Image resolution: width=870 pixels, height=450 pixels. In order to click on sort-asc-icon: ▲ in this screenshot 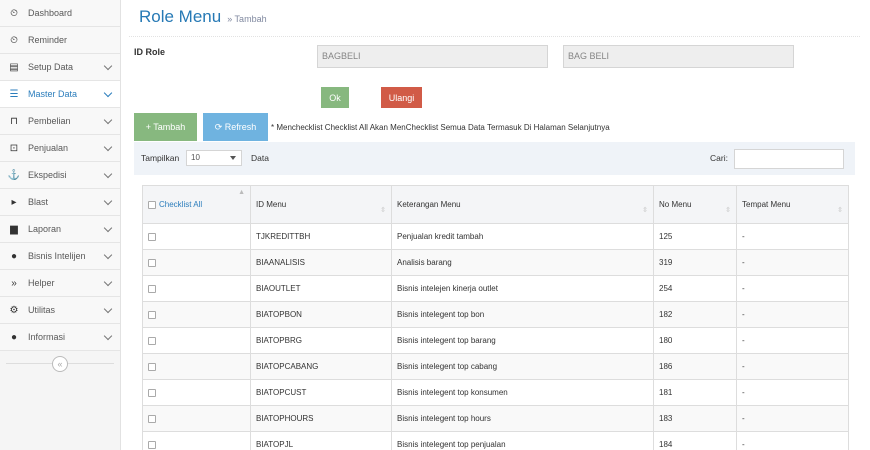, I will do `click(241, 192)`.